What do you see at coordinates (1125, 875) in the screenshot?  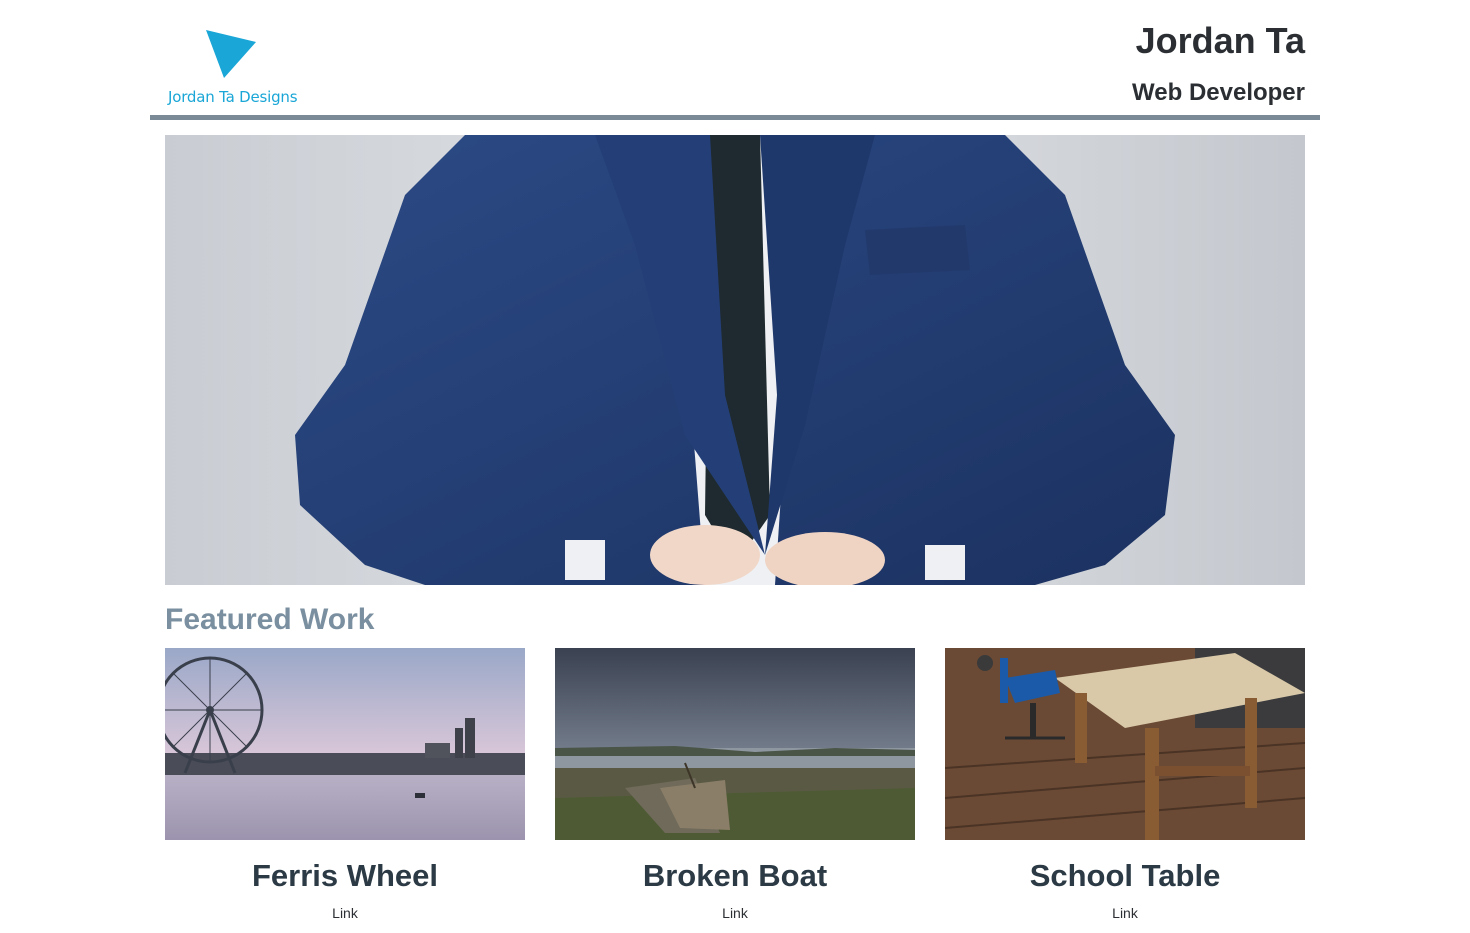 I see `card-title: School Table` at bounding box center [1125, 875].